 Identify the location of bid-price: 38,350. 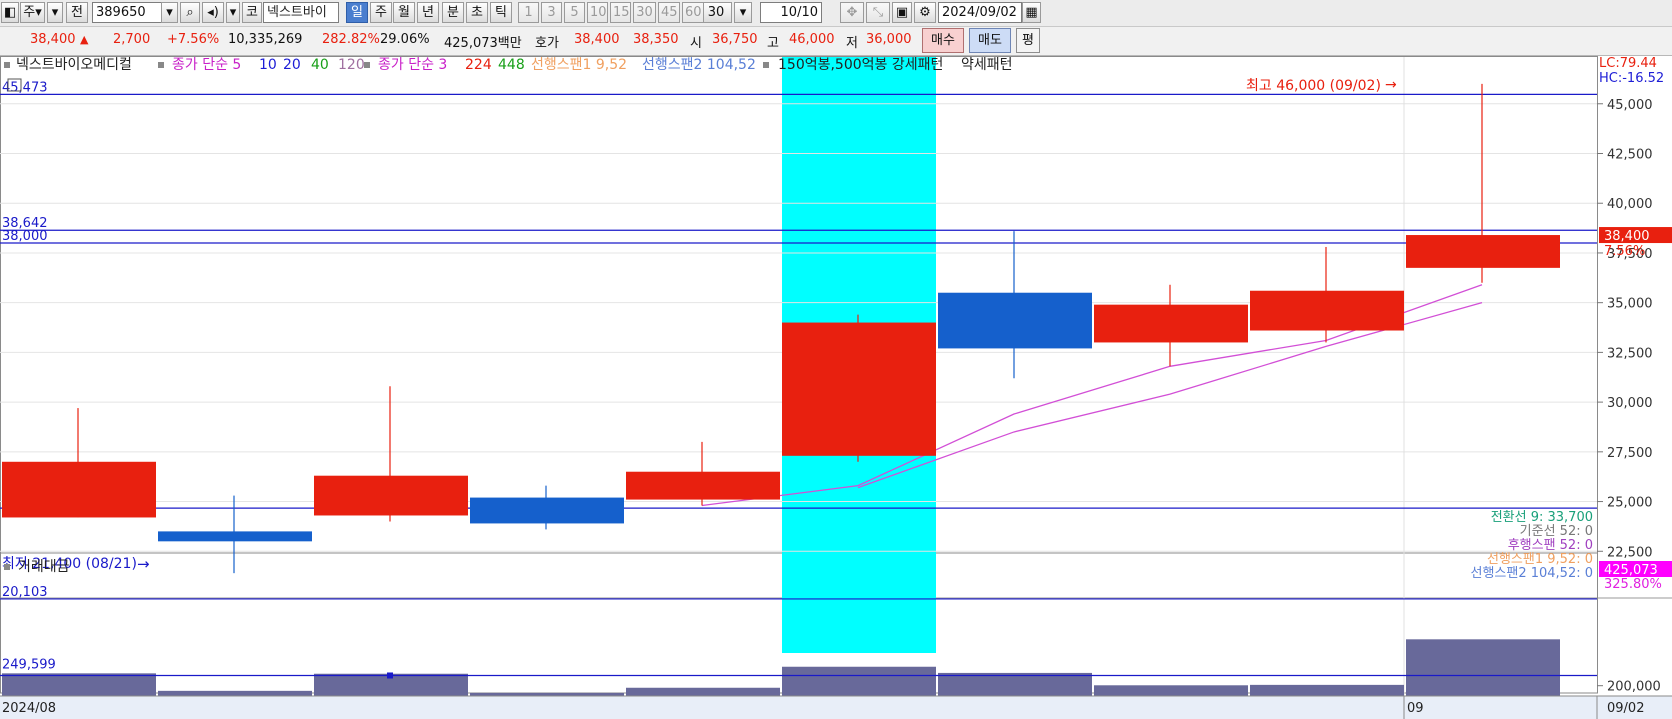
(656, 39).